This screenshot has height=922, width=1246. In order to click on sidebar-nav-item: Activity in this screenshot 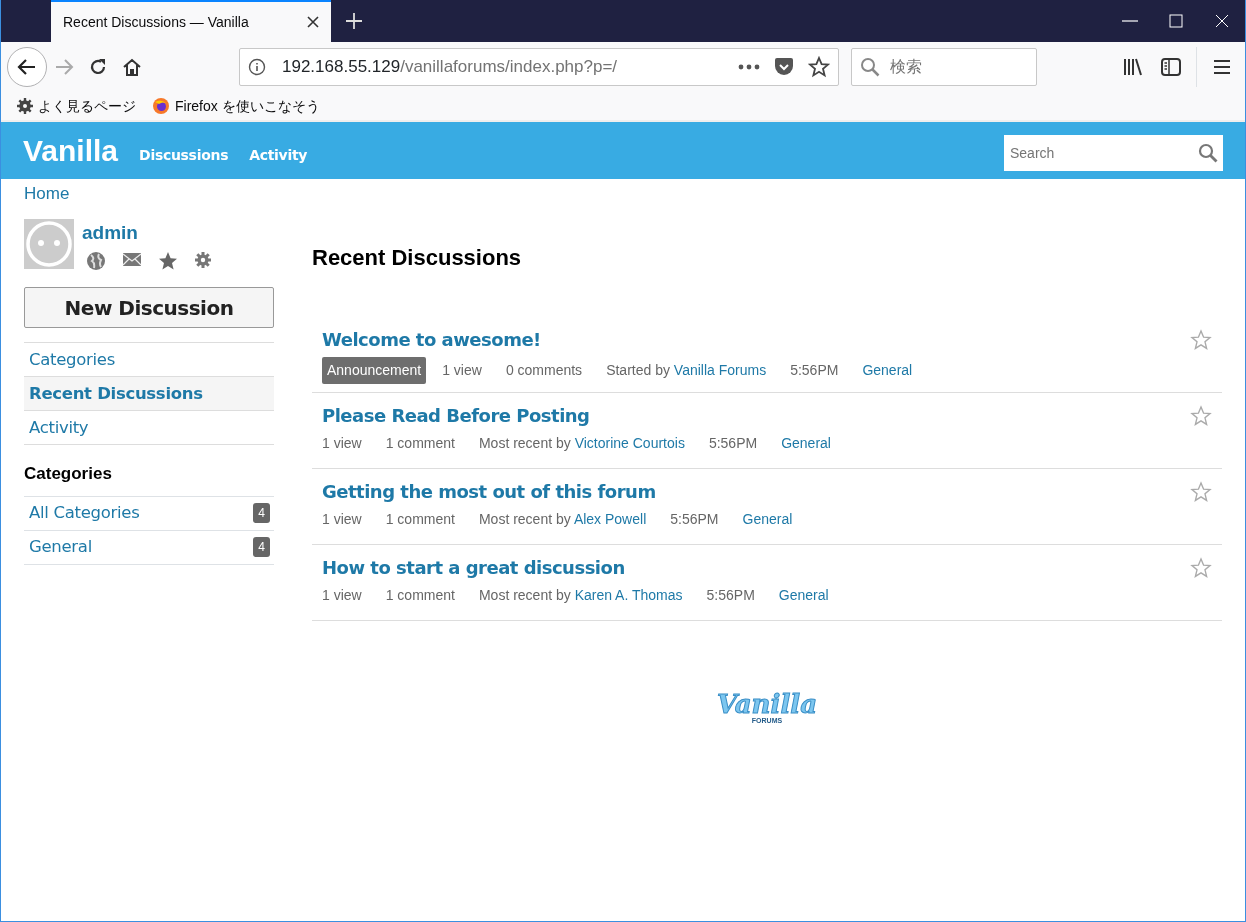, I will do `click(149, 428)`.